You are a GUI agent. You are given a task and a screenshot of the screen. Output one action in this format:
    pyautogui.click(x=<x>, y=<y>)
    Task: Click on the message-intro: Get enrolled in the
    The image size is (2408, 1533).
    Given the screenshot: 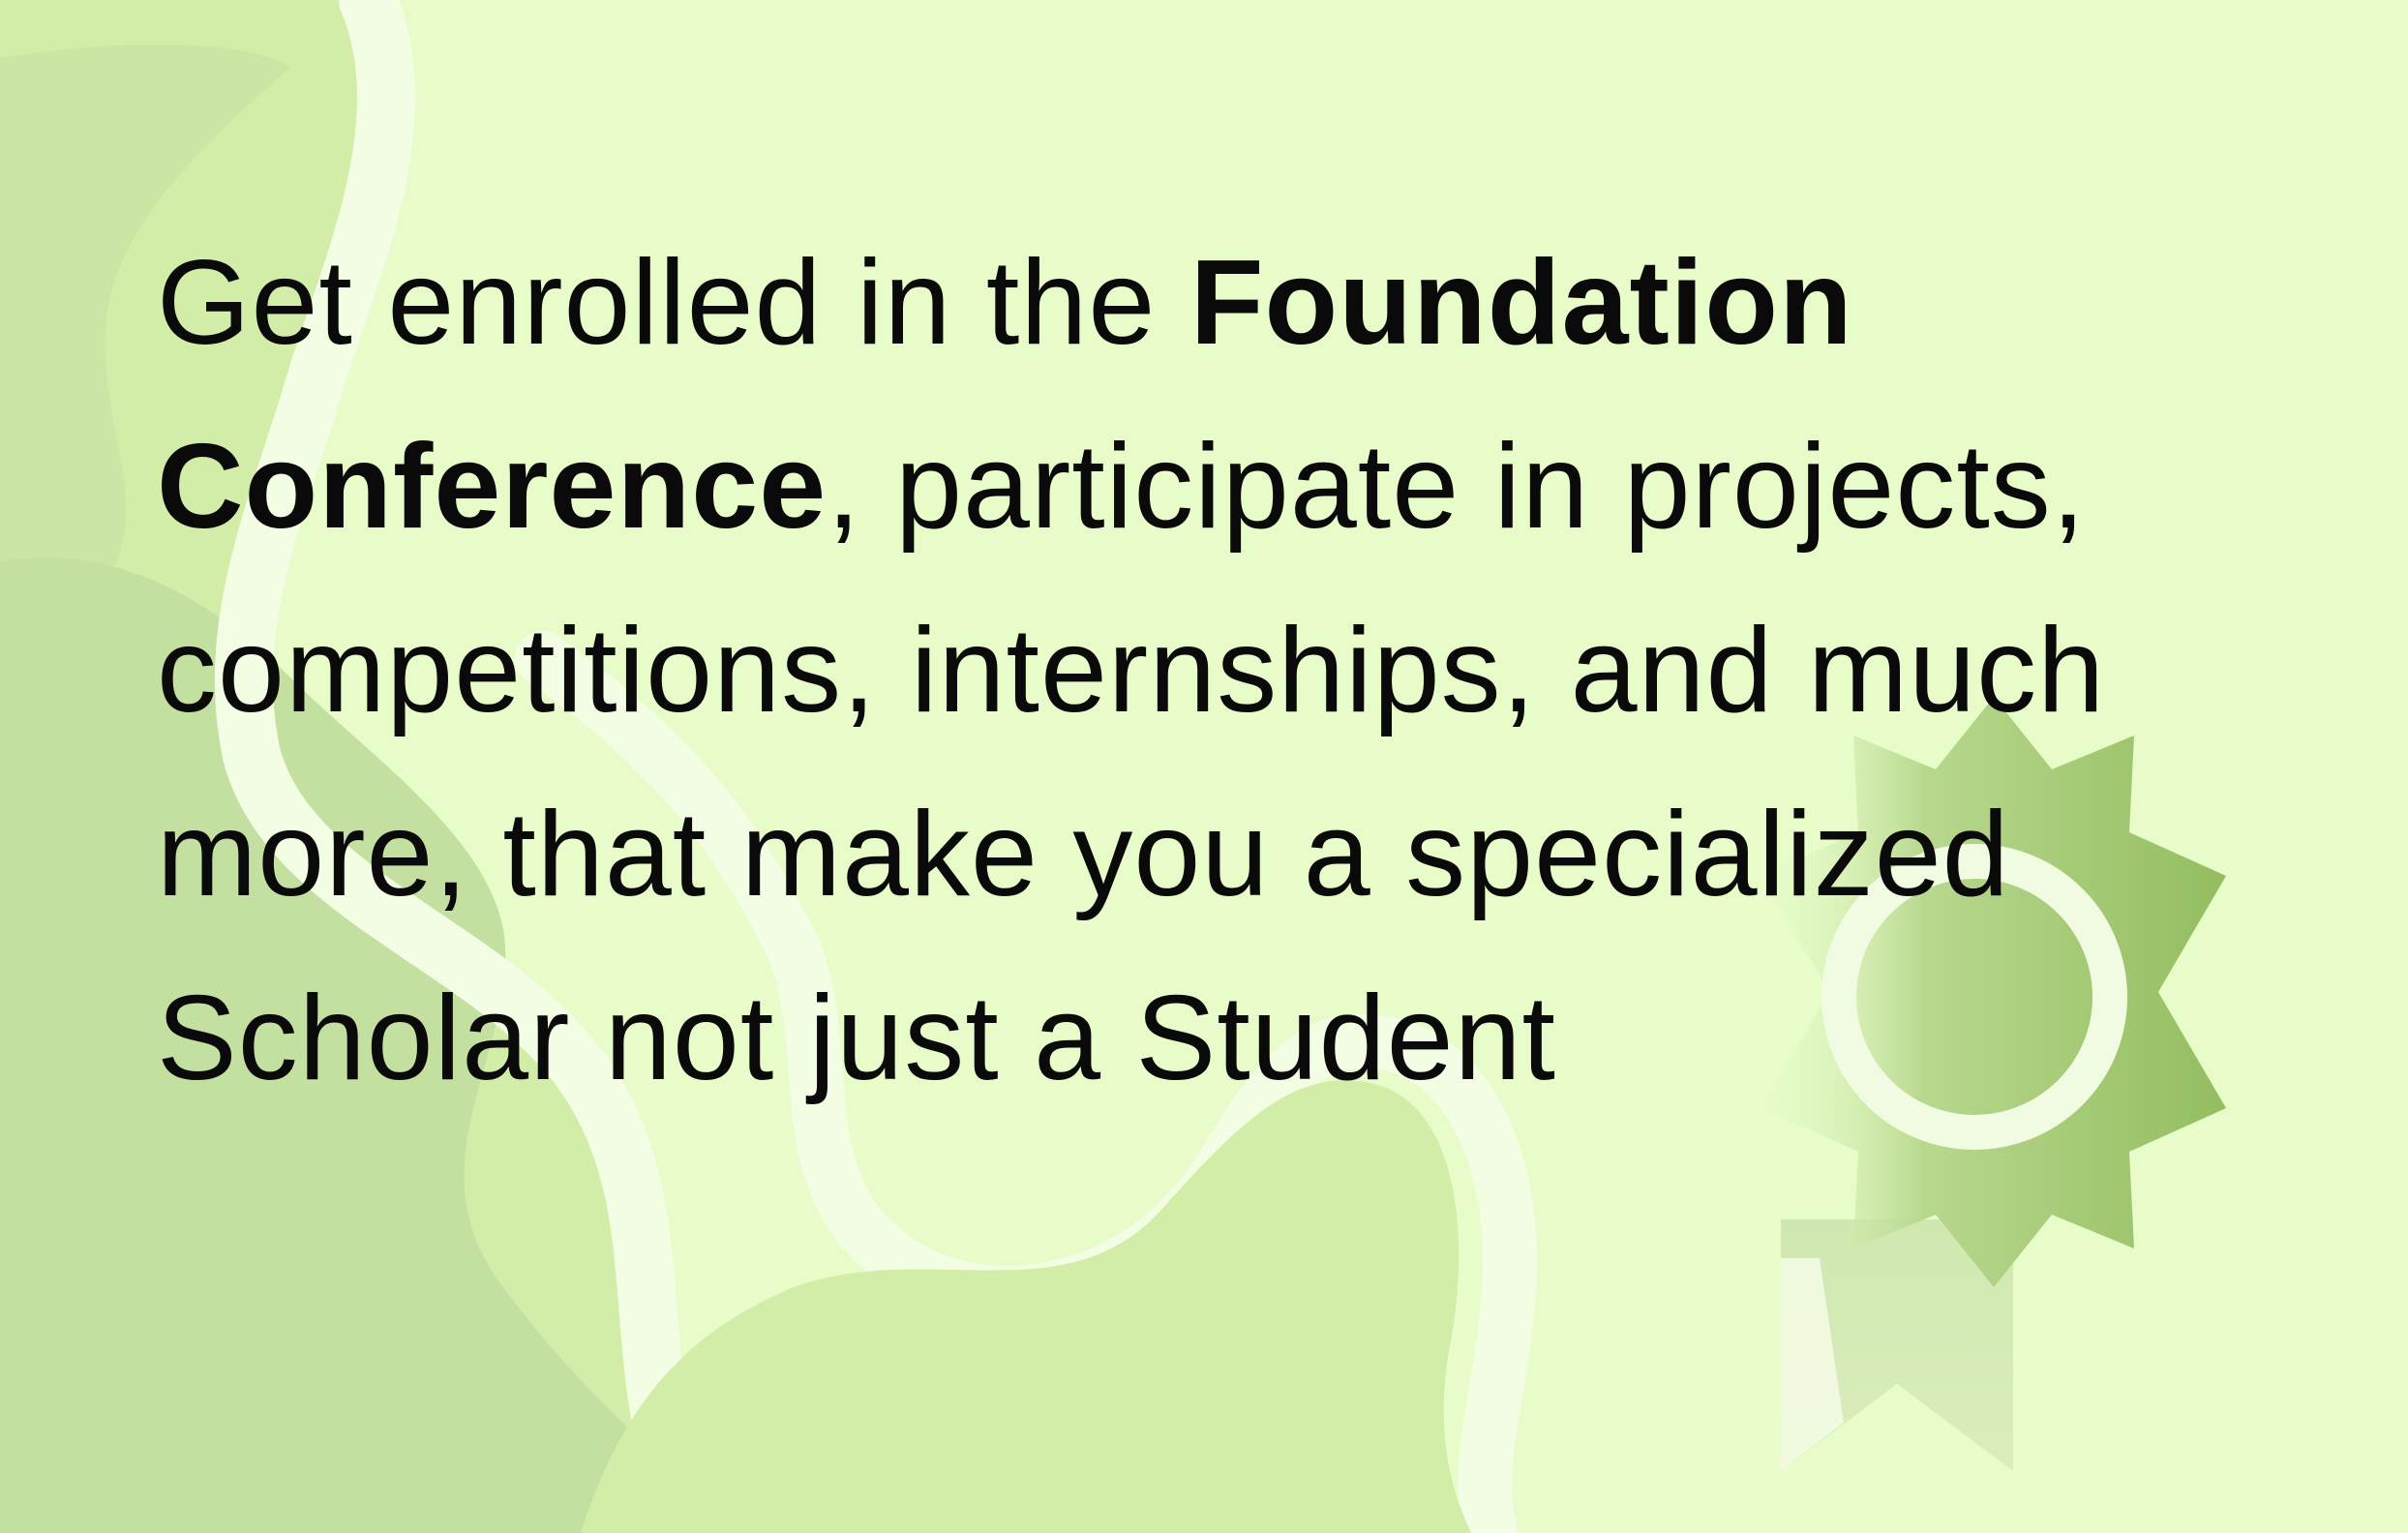 What is the action you would take?
    pyautogui.click(x=673, y=303)
    